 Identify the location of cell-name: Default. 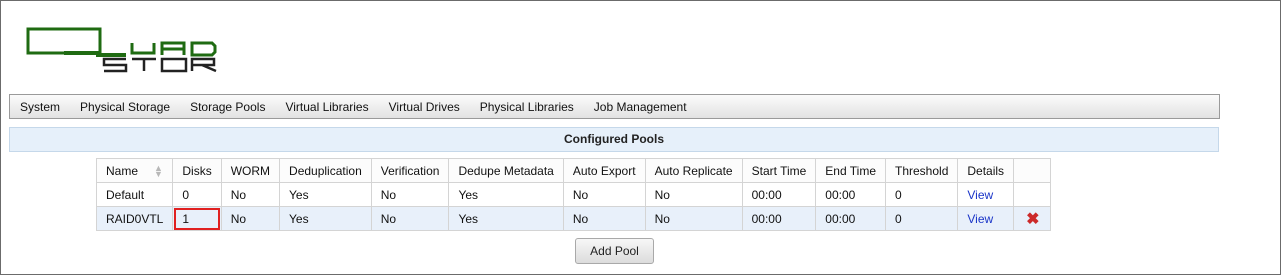
(134, 194).